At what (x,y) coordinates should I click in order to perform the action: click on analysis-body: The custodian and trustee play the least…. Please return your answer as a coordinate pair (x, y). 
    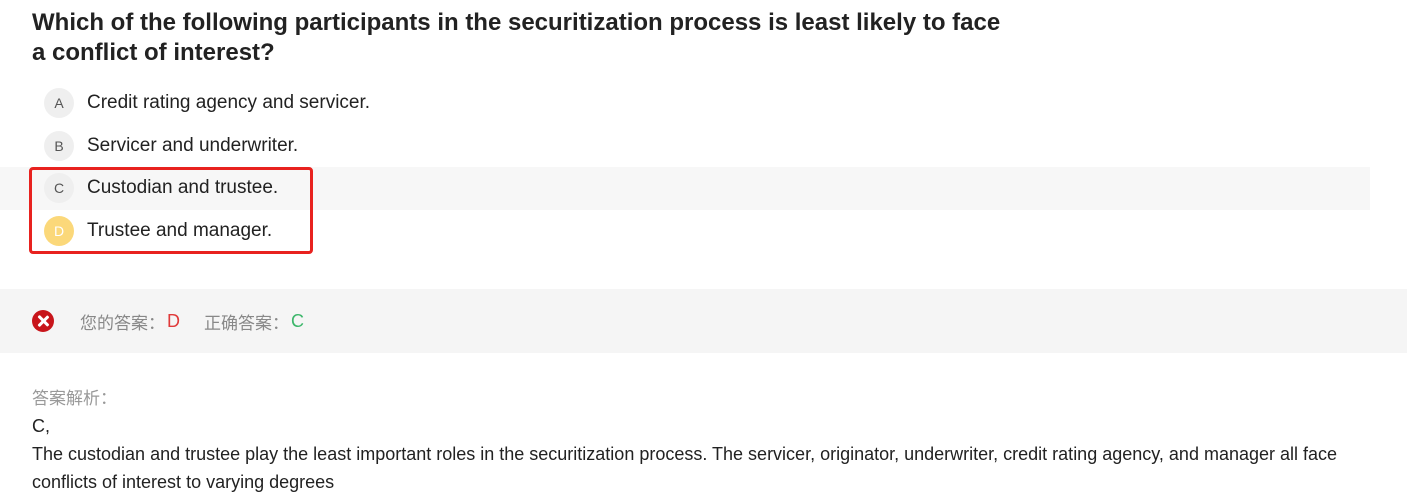
    Looking at the image, I should click on (685, 468).